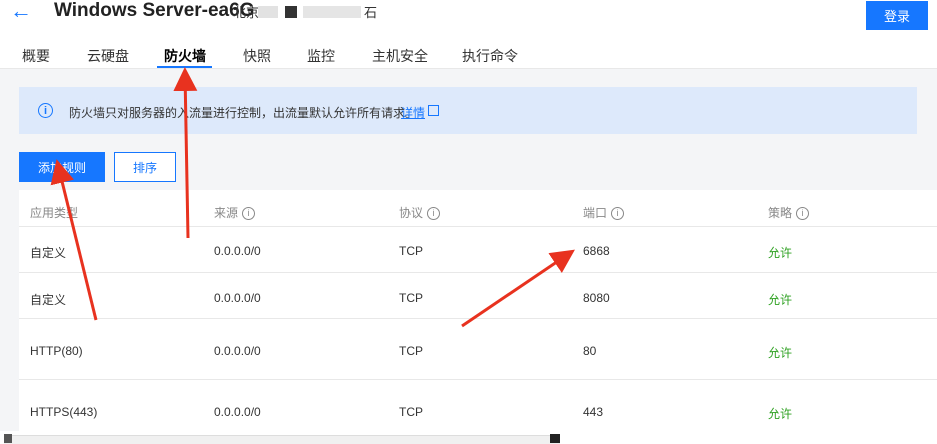 The height and width of the screenshot is (444, 937). I want to click on column-header-port: 端口 i, so click(604, 212).